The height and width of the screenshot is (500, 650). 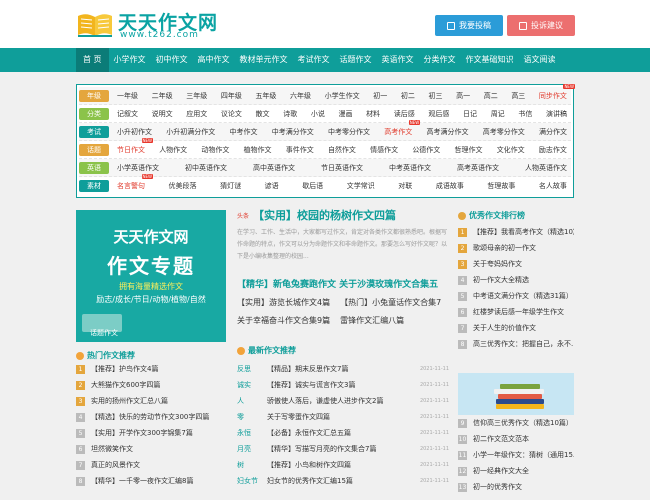 What do you see at coordinates (206, 168) in the screenshot?
I see `category-link: 初中英语作文` at bounding box center [206, 168].